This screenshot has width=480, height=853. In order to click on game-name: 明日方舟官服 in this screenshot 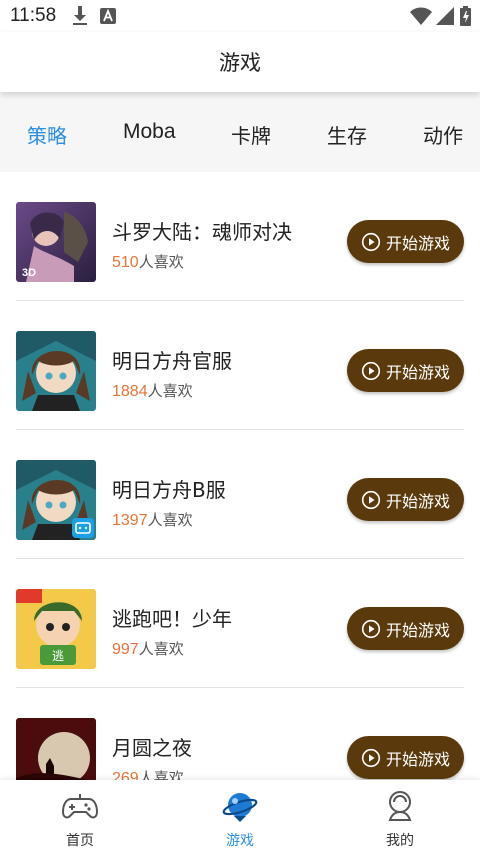, I will do `click(172, 361)`.